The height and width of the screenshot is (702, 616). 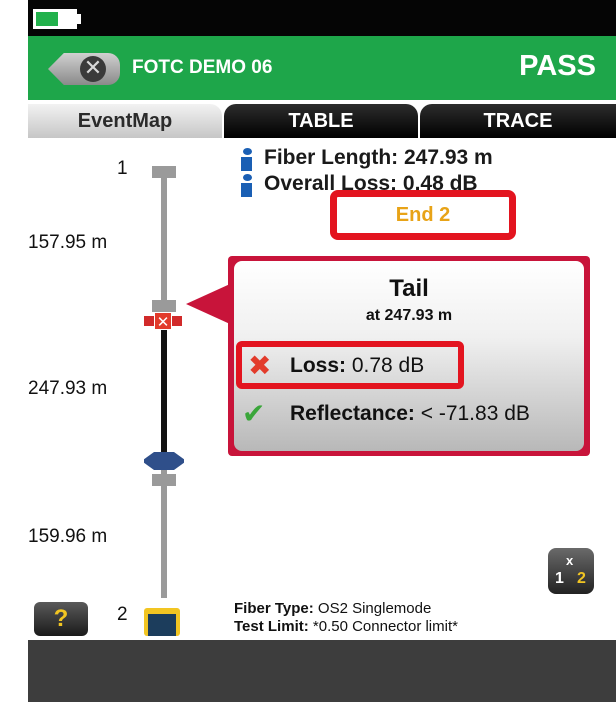 I want to click on tab-bar: EventMap TABLE TRACE, so click(x=322, y=119).